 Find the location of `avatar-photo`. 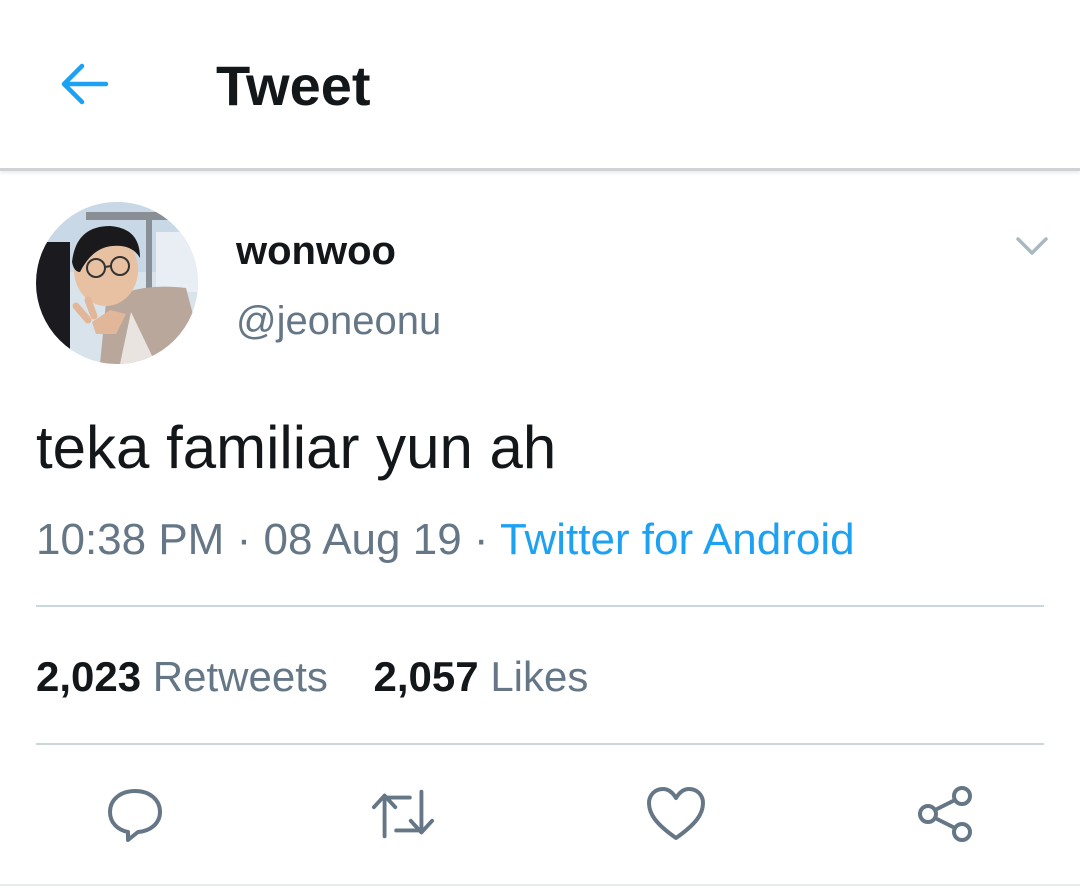

avatar-photo is located at coordinates (117, 283).